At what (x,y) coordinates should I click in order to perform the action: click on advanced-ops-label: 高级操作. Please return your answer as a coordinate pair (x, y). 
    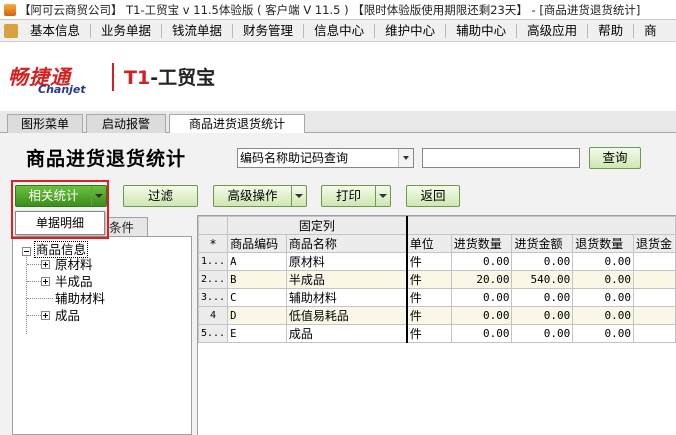
    Looking at the image, I should click on (252, 195).